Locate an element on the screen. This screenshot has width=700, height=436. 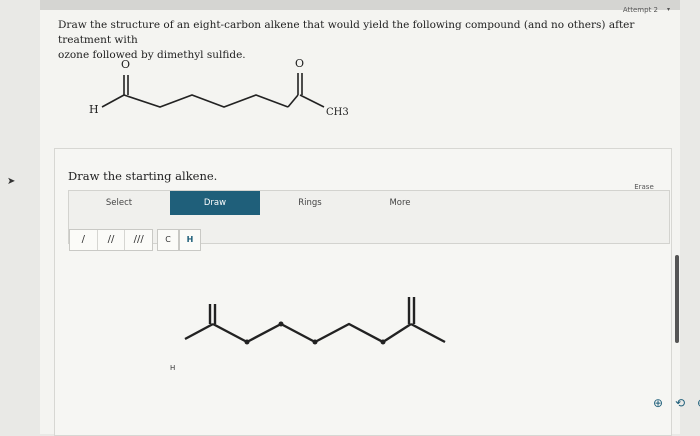
product-o-left-label: O is located at coordinates (125, 64).